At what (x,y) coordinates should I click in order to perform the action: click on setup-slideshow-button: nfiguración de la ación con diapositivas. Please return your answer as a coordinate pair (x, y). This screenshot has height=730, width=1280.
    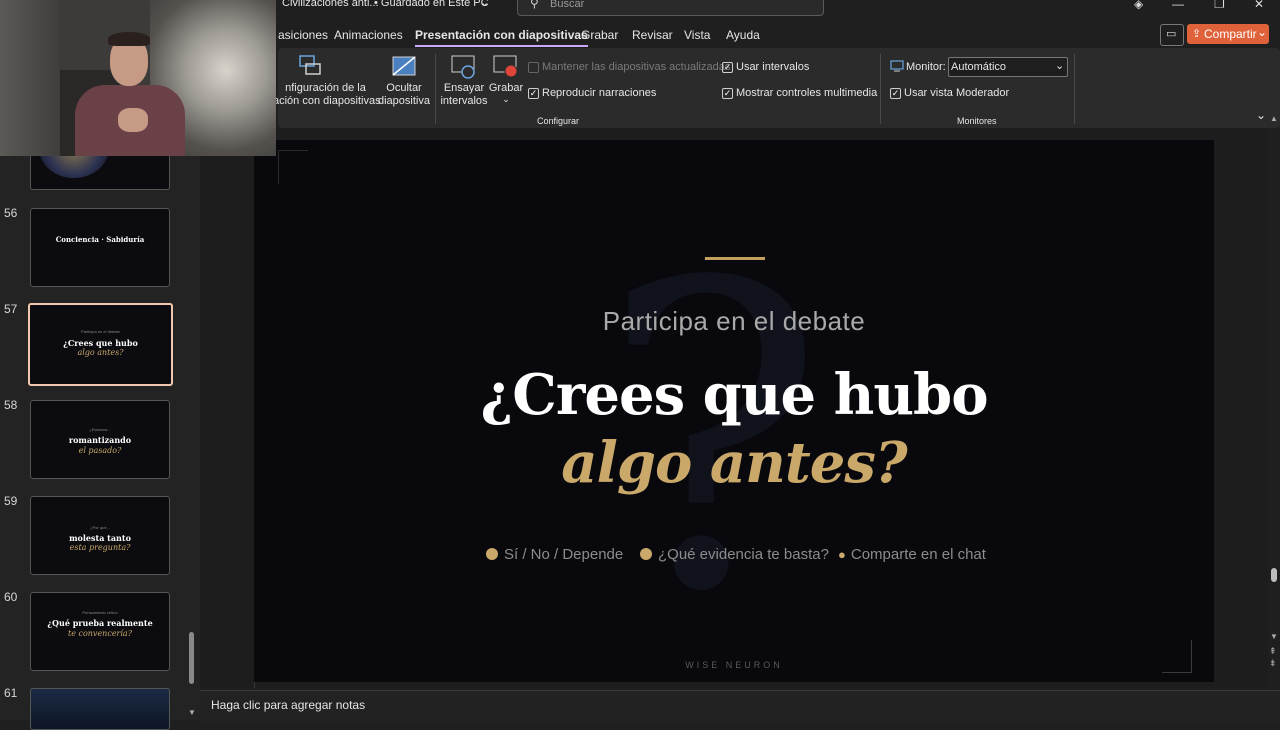
    Looking at the image, I should click on (327, 94).